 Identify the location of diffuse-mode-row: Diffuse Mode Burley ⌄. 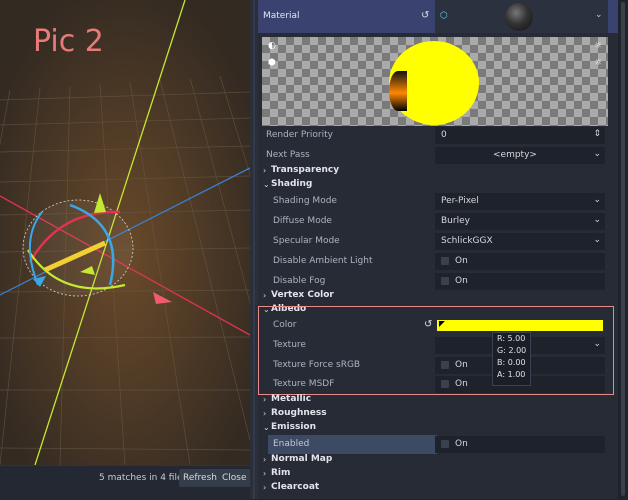
(438, 221).